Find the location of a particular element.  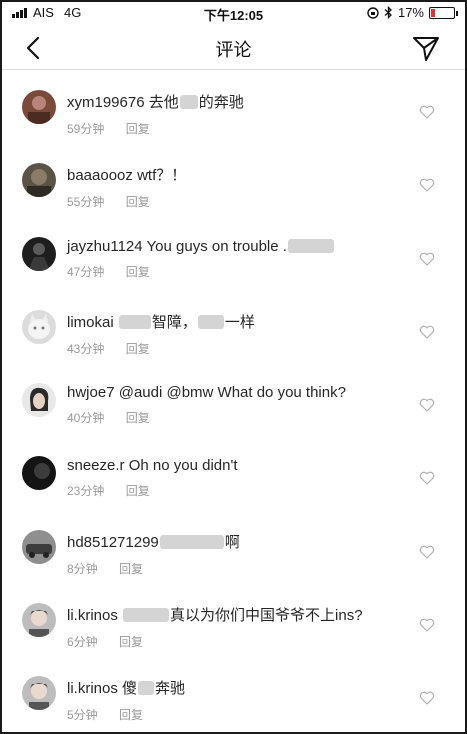

comment-text: 的奔驰 is located at coordinates (221, 102).